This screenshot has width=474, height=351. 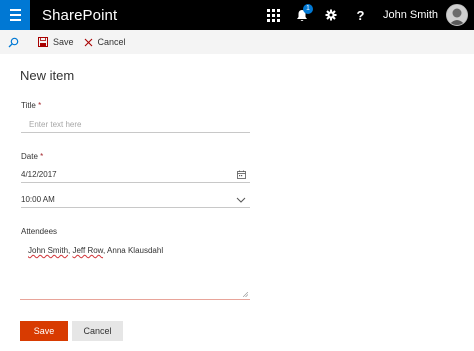 What do you see at coordinates (410, 15) in the screenshot?
I see `user-name: John Smith` at bounding box center [410, 15].